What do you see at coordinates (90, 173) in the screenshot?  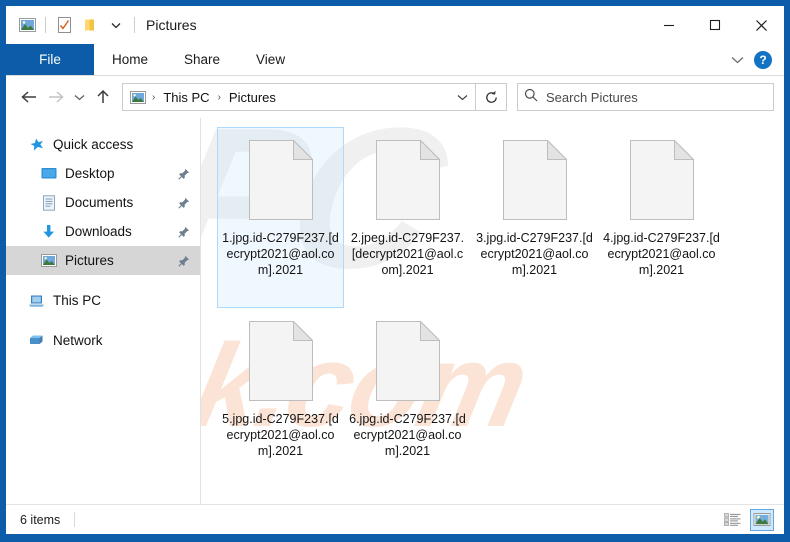 I see `sidebar-item-label: Desktop` at bounding box center [90, 173].